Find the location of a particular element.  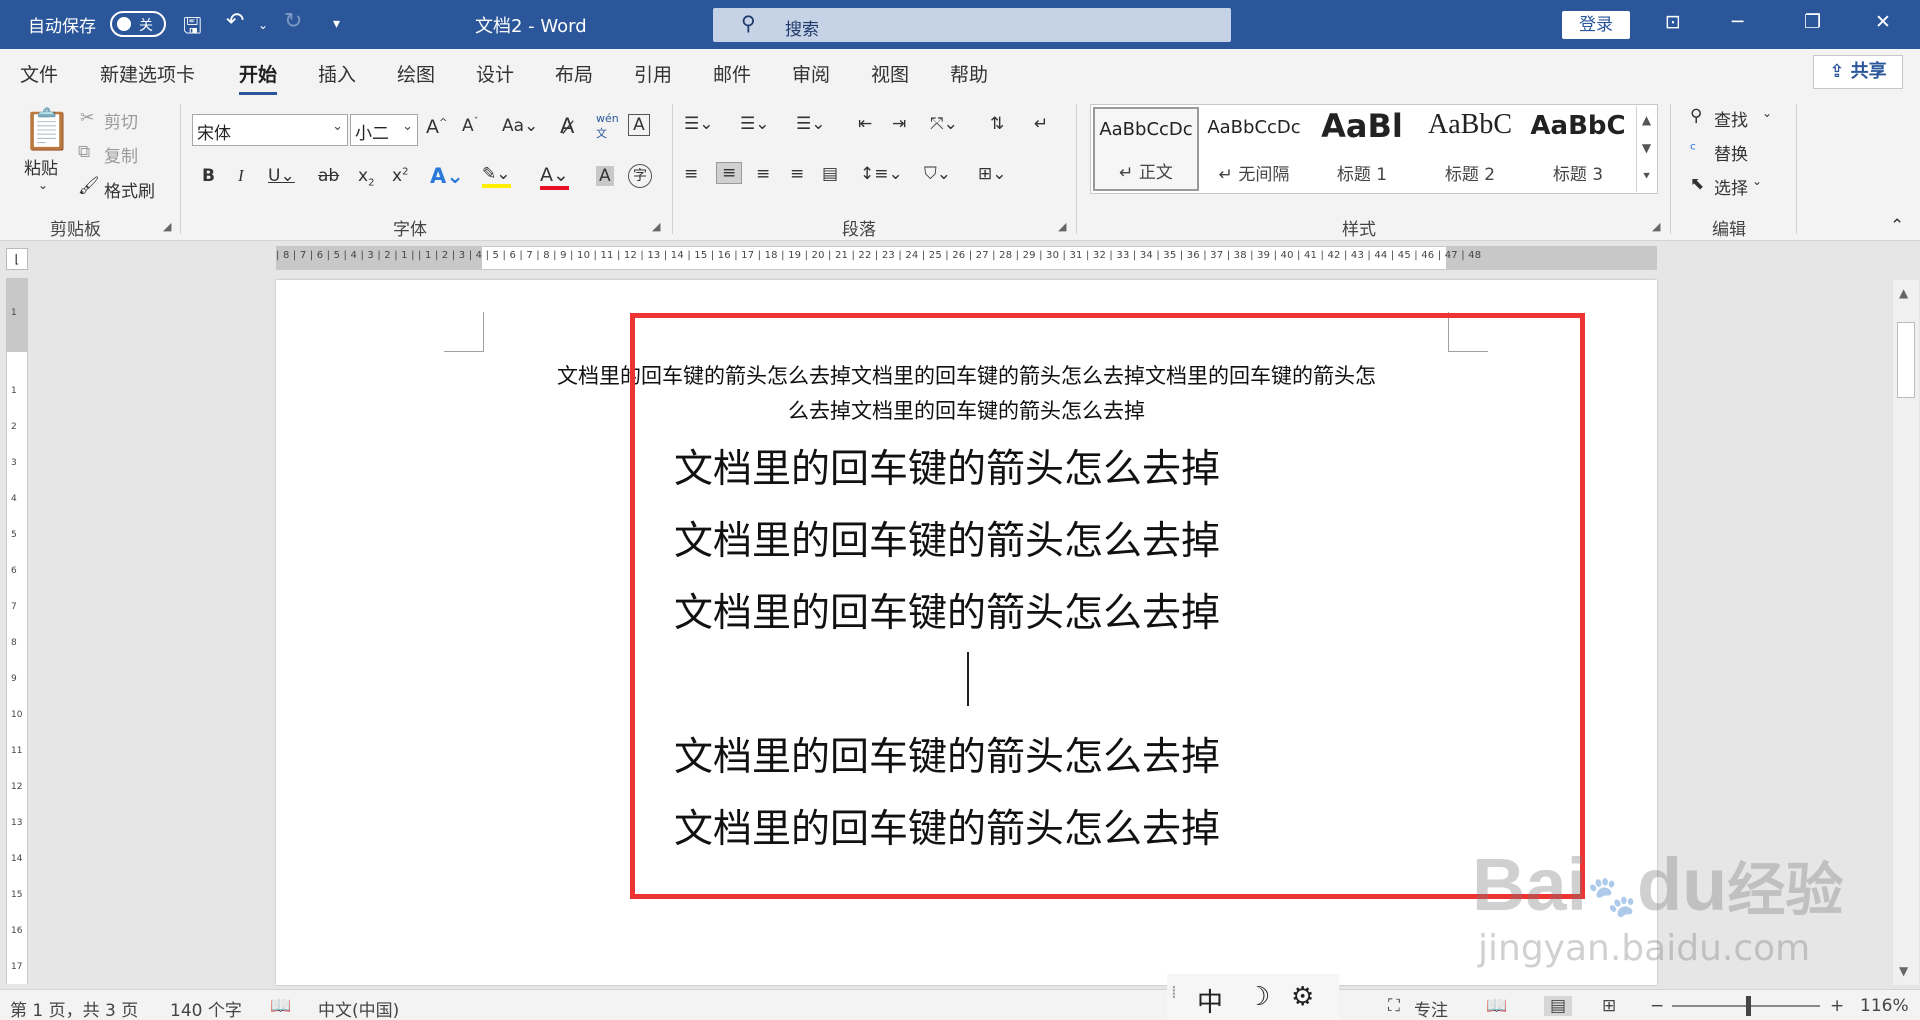

shading-icon: ⛉⌄ is located at coordinates (937, 174).